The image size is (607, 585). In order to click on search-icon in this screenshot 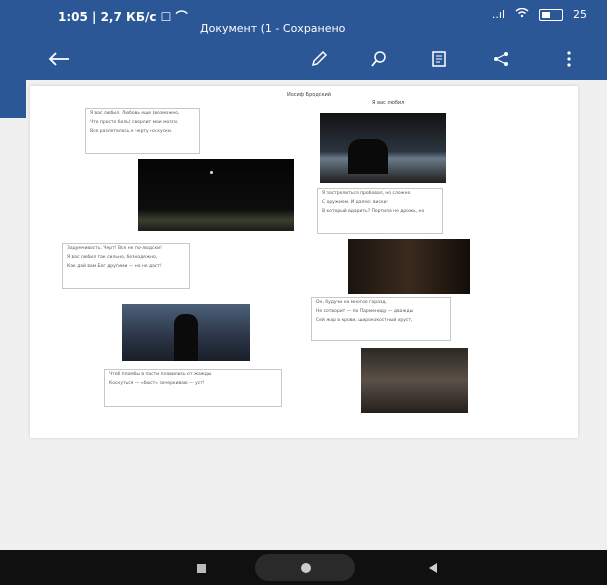, I will do `click(379, 59)`.